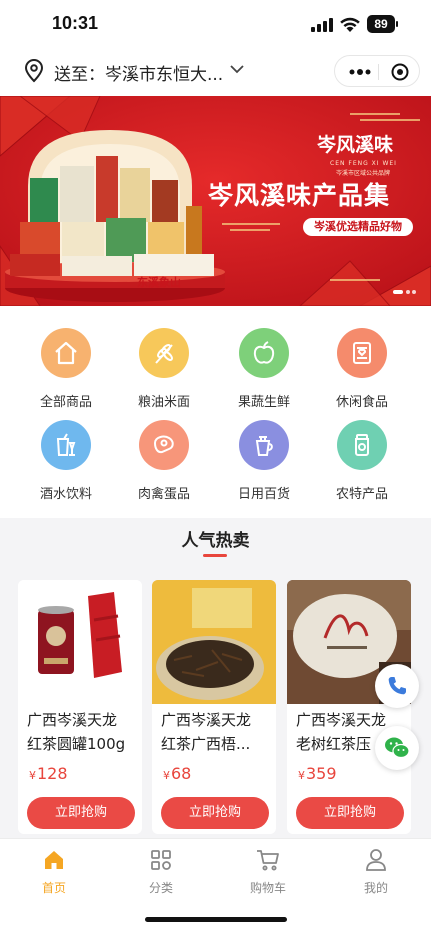  What do you see at coordinates (161, 871) in the screenshot?
I see `tab-category: 分类` at bounding box center [161, 871].